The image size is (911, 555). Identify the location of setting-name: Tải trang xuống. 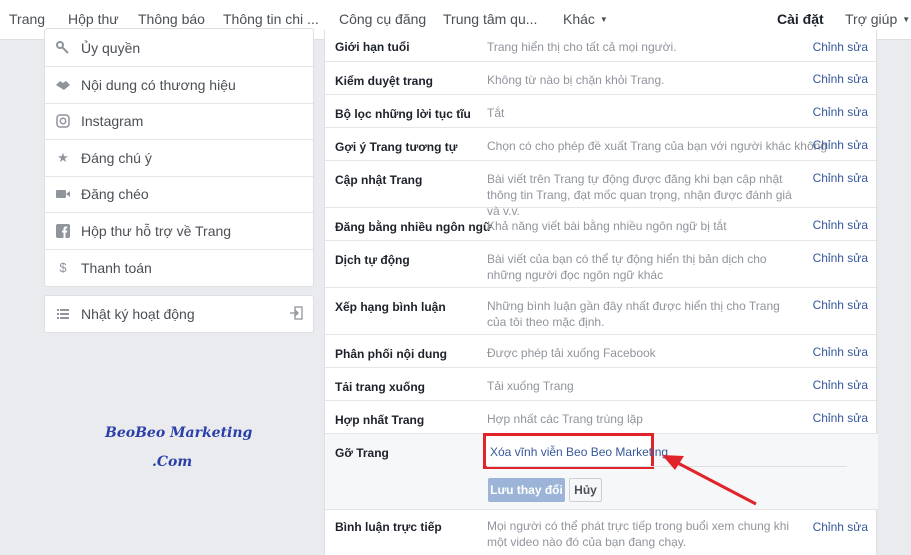
(380, 387).